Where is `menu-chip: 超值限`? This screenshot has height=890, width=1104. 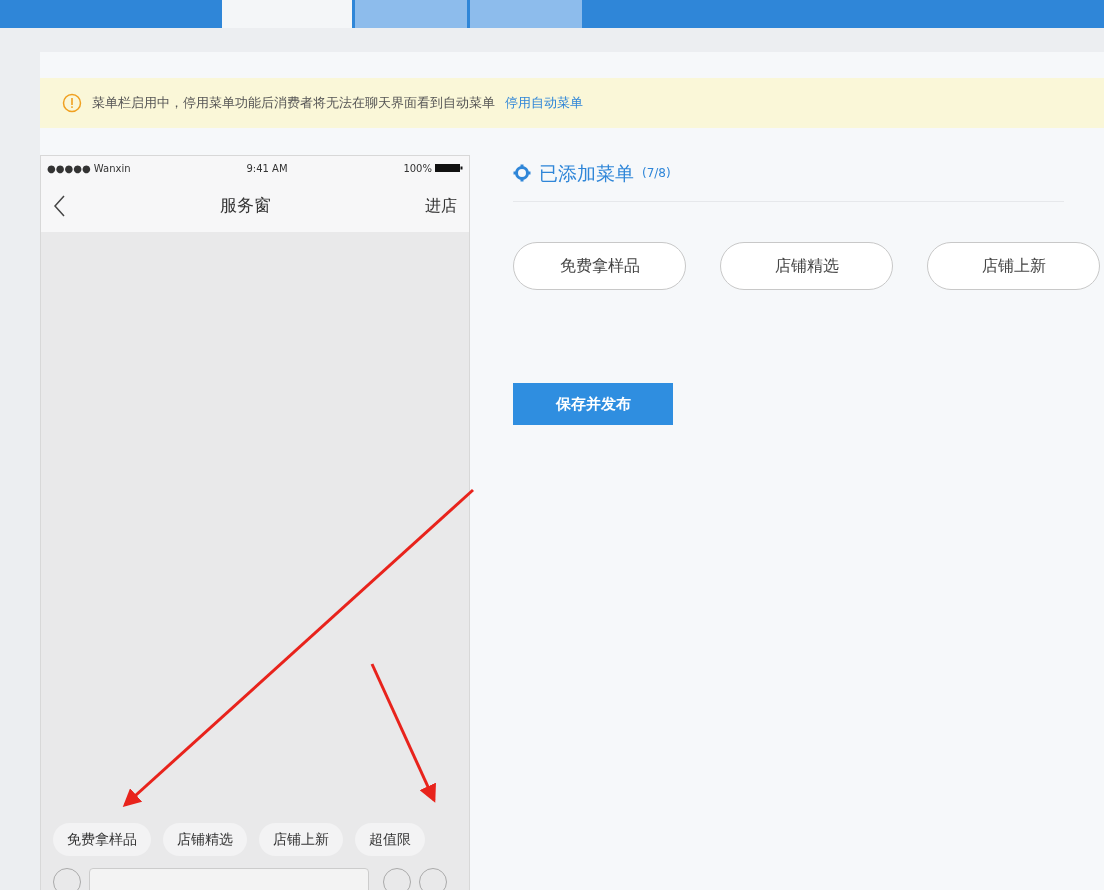
menu-chip: 超值限 is located at coordinates (390, 839).